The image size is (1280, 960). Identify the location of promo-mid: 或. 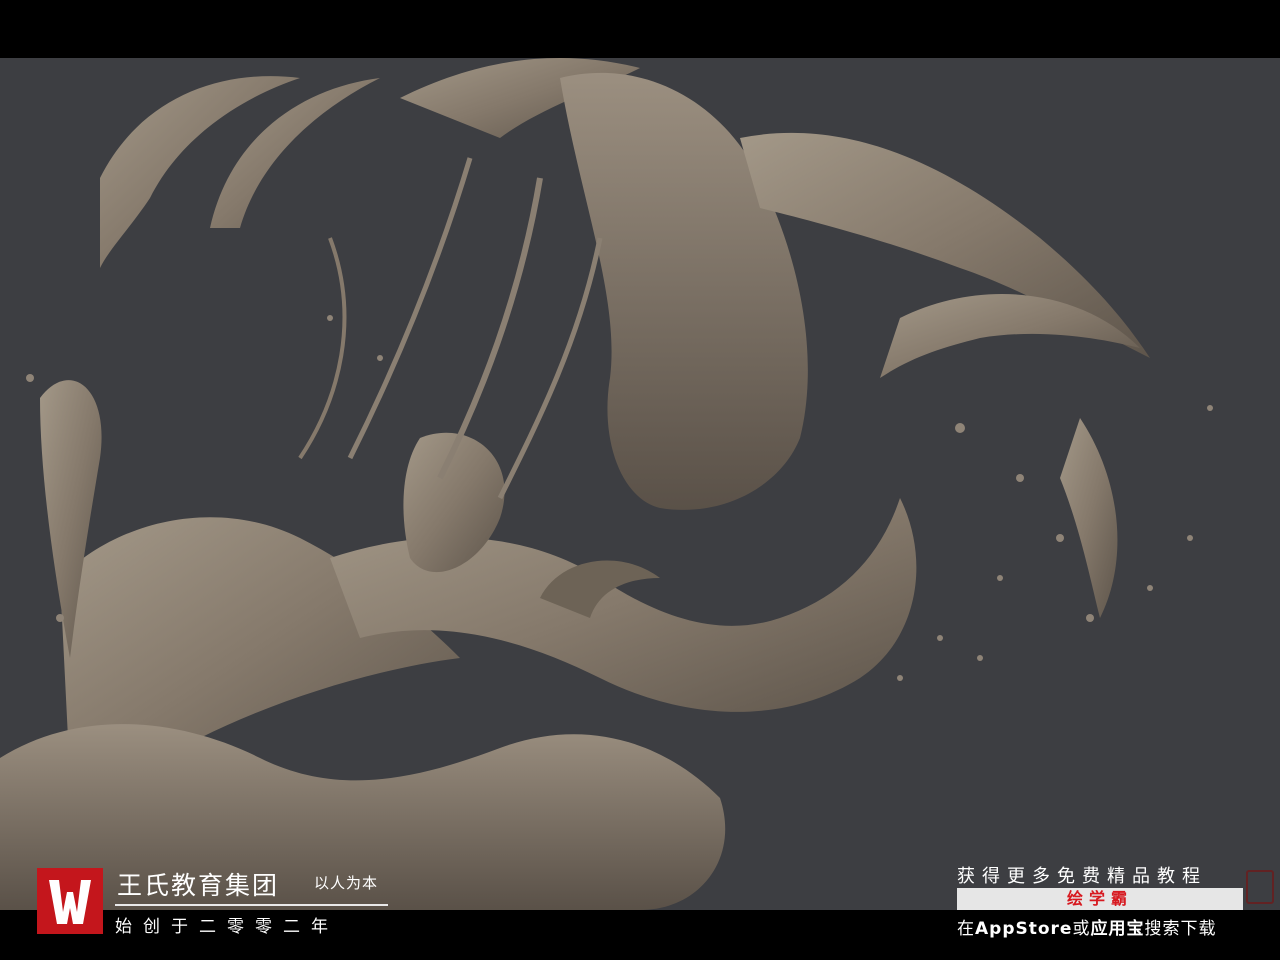
(1081, 929).